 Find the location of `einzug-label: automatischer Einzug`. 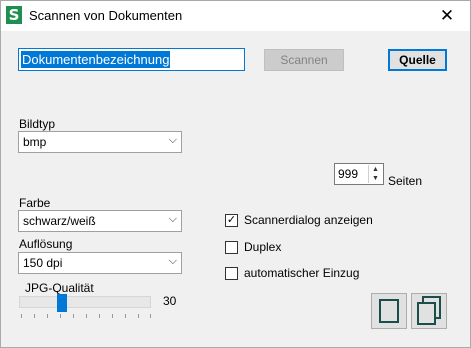

einzug-label: automatischer Einzug is located at coordinates (302, 273).